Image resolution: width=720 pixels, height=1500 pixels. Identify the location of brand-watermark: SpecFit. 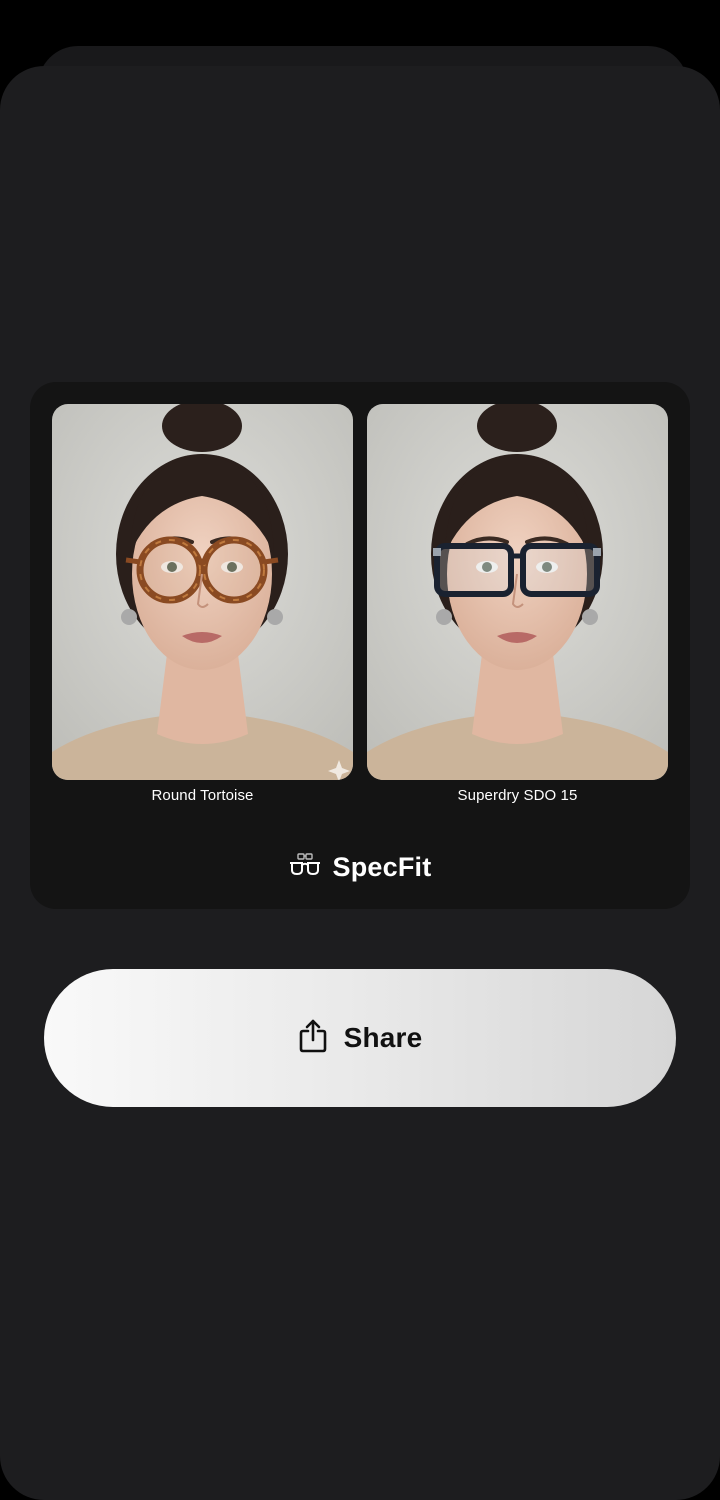
(360, 867).